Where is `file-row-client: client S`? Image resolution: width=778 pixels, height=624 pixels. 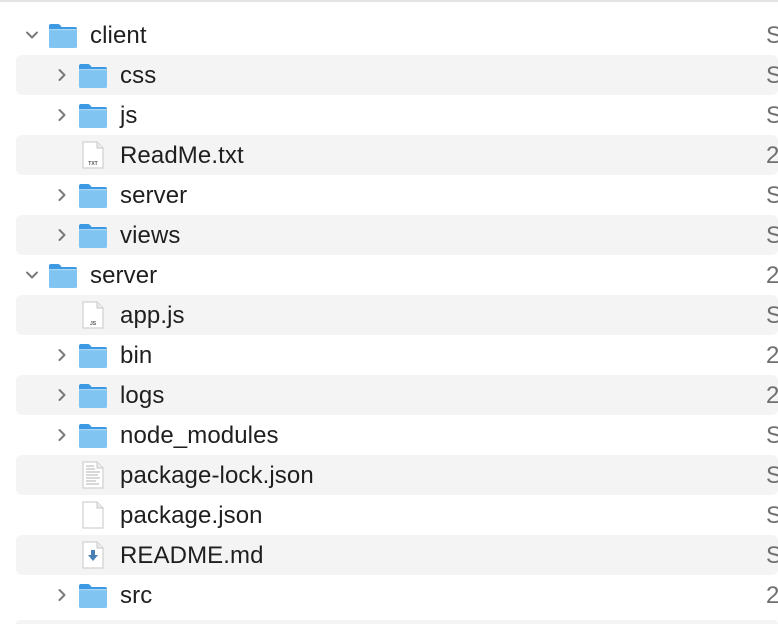 file-row-client: client S is located at coordinates (397, 35).